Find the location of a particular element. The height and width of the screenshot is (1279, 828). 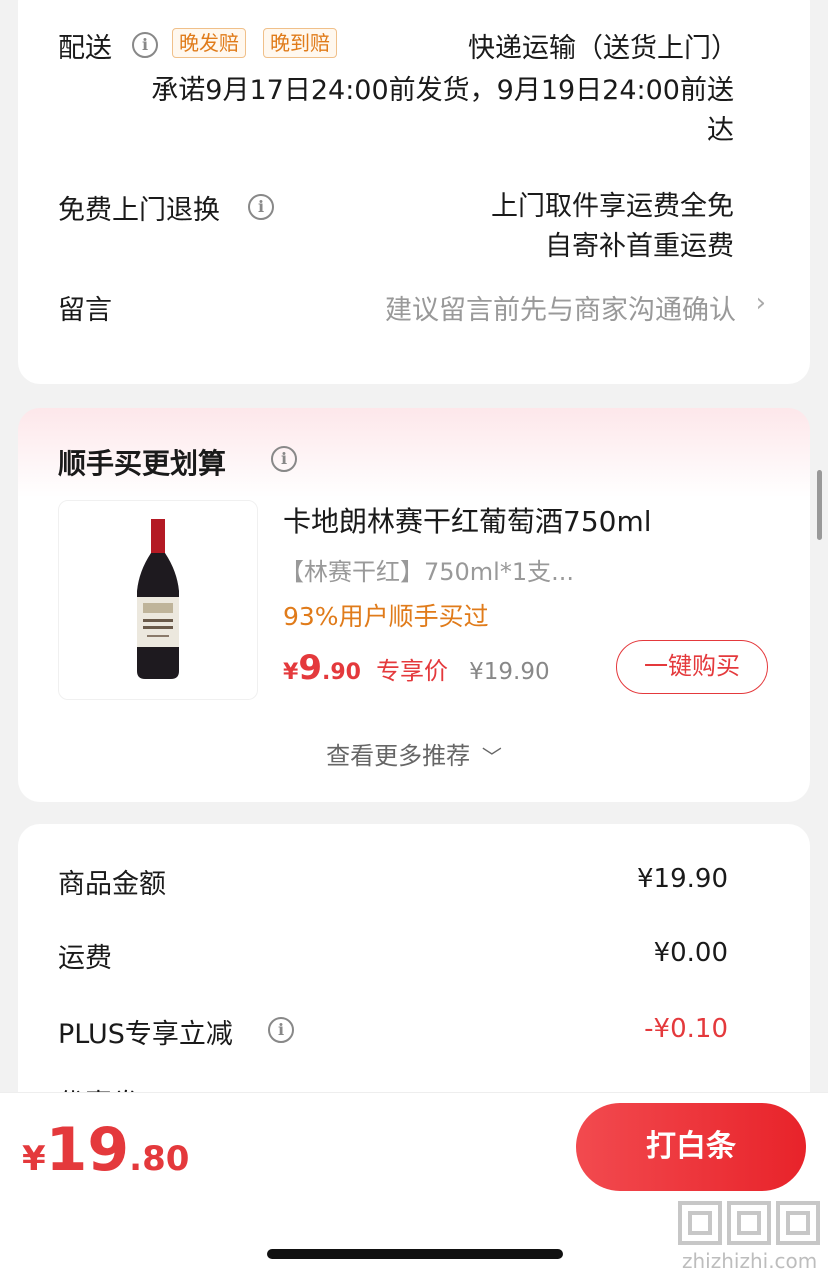

total-int: 19 is located at coordinates (87, 1150).